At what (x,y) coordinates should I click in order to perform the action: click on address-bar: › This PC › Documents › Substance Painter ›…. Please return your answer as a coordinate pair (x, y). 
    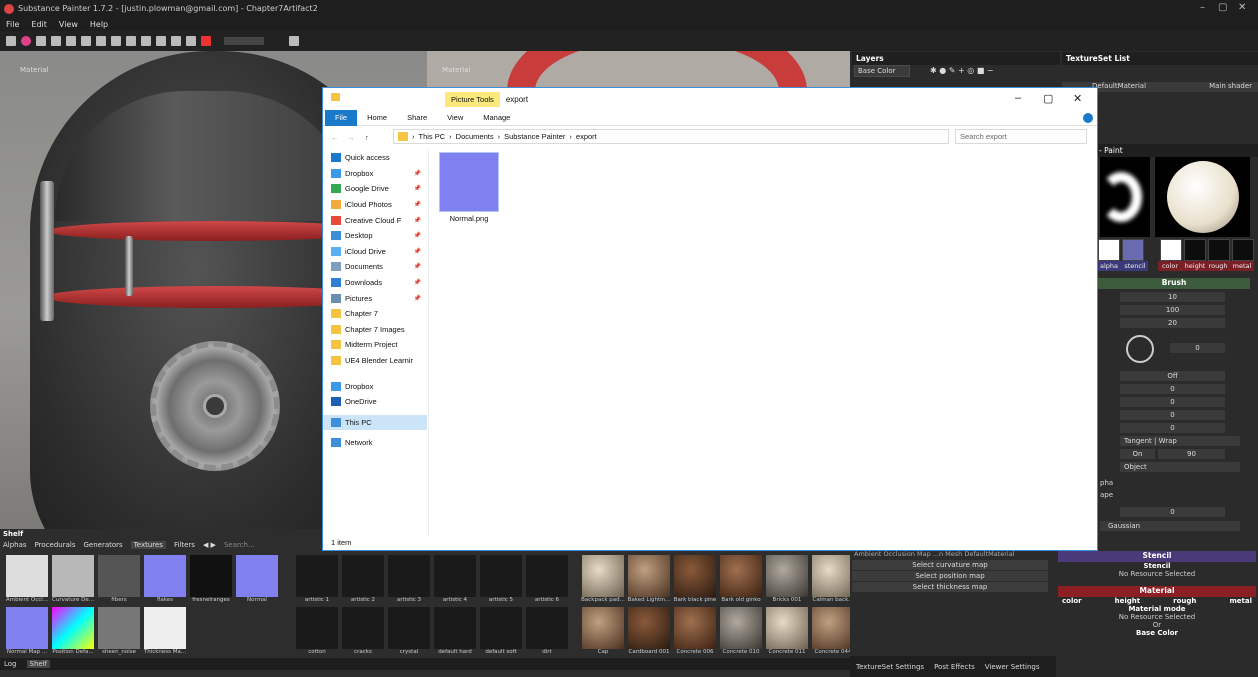
    Looking at the image, I should click on (671, 136).